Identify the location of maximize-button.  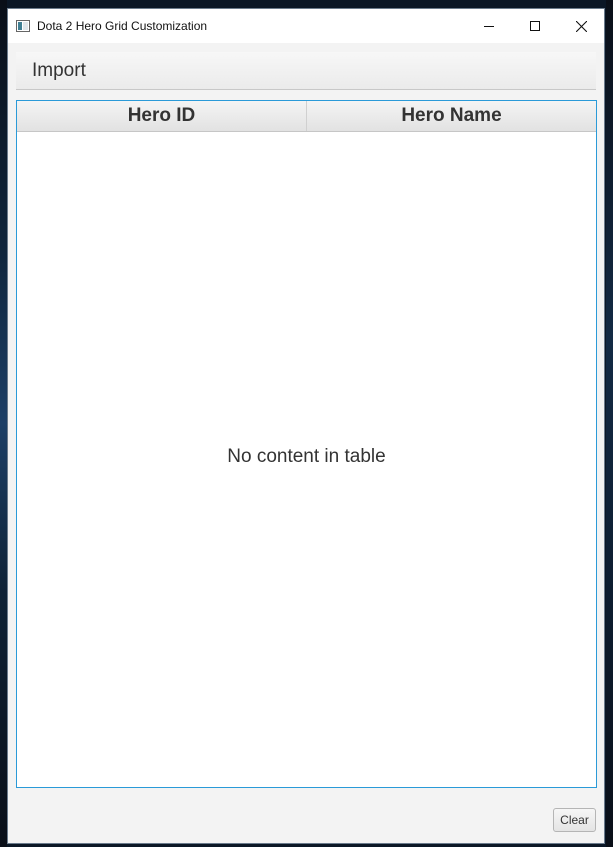
(535, 26).